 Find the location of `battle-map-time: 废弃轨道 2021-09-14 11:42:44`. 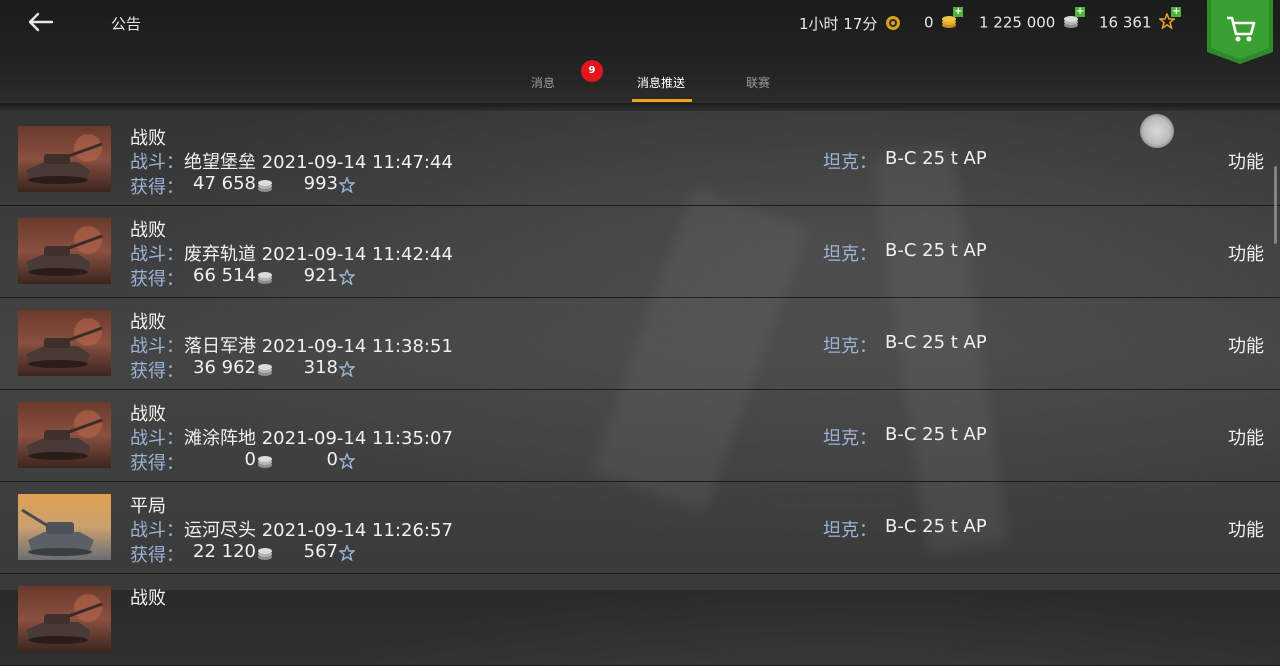

battle-map-time: 废弃轨道 2021-09-14 11:42:44 is located at coordinates (318, 254).